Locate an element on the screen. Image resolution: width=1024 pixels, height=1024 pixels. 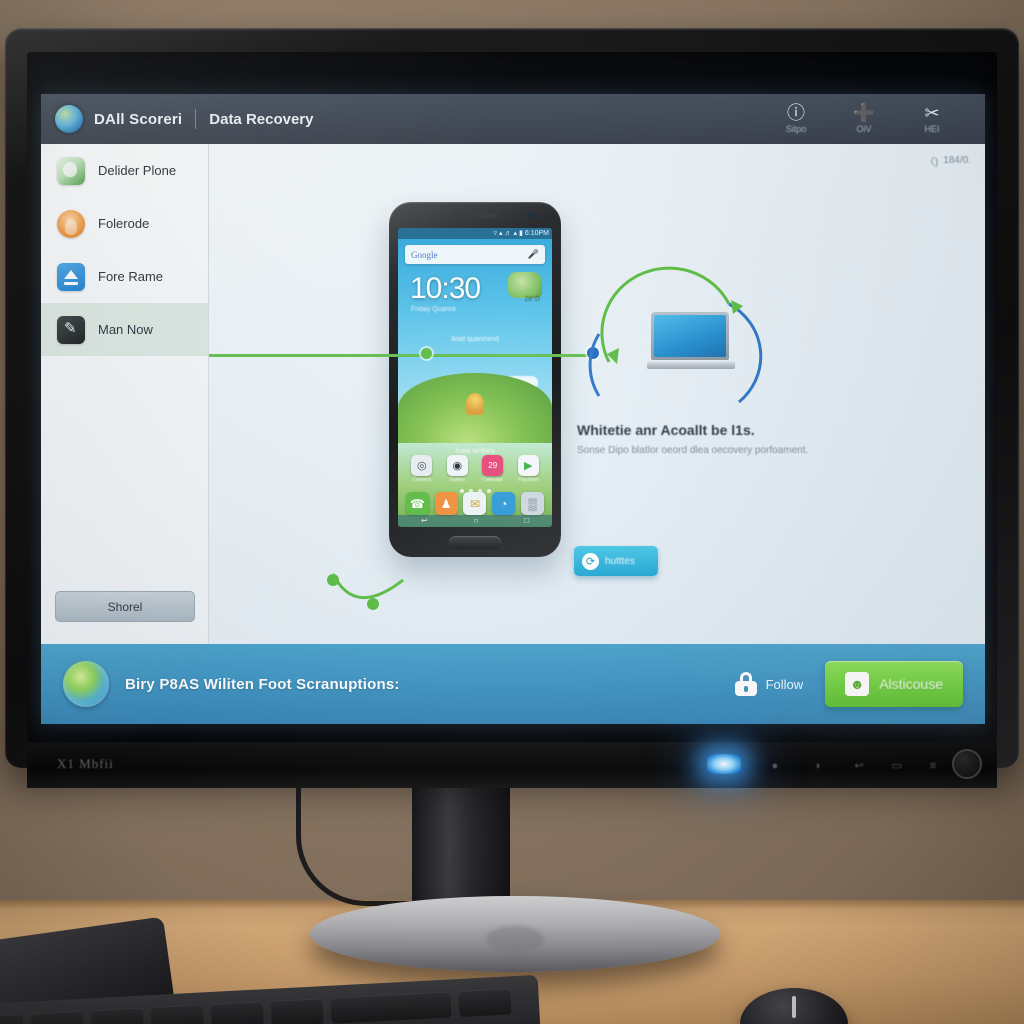
email-icon: ✉ is located at coordinates (475, 503).